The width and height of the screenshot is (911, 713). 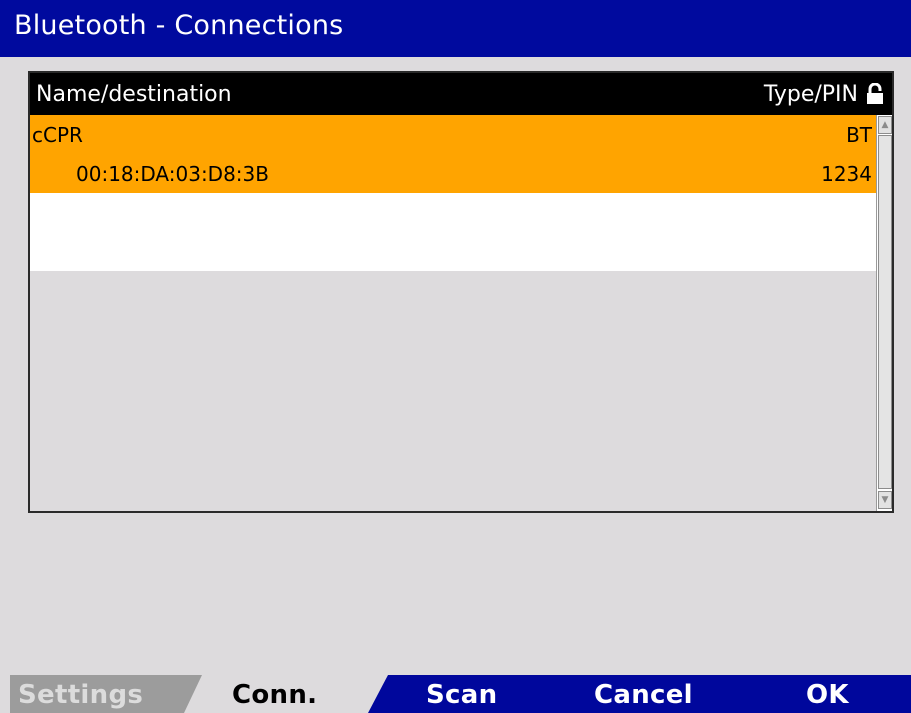 I want to click on softkey-scan: Scan, so click(x=461, y=695).